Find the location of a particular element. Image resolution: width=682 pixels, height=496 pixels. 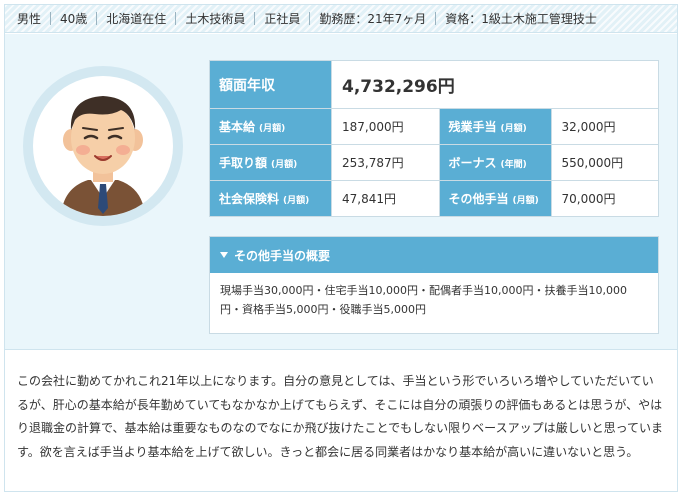

social-insurance-label: 社会保険料 is located at coordinates (249, 199).